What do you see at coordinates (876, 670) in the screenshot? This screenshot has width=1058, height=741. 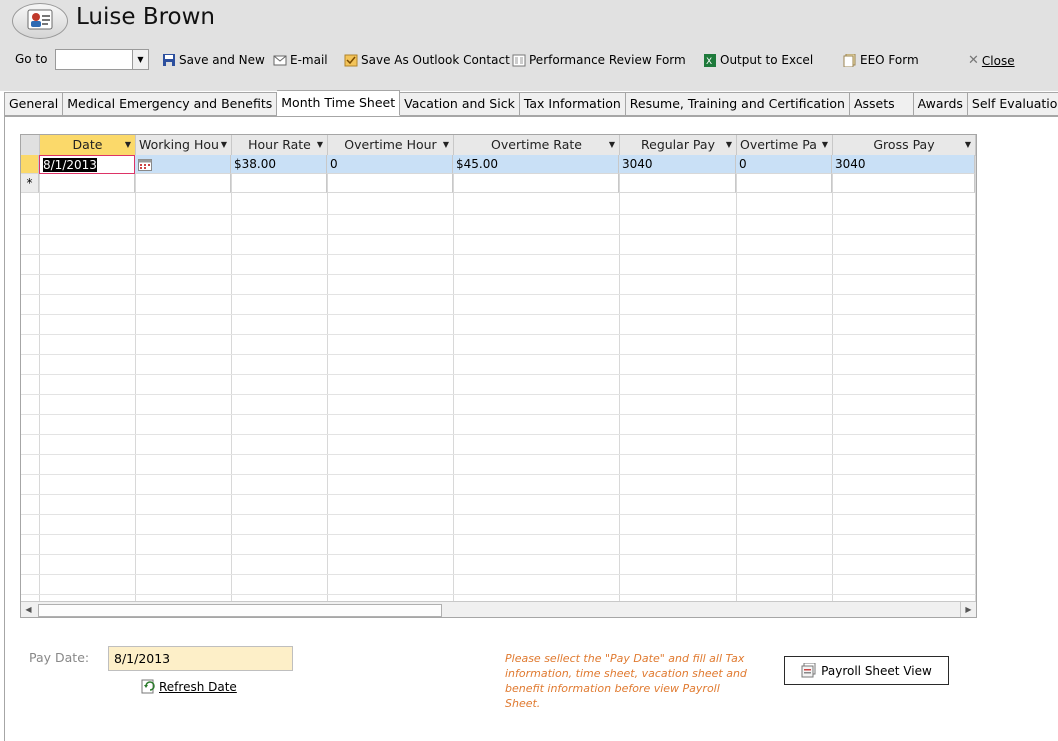 I see `payroll-sheet-view-label: Payroll Sheet View` at bounding box center [876, 670].